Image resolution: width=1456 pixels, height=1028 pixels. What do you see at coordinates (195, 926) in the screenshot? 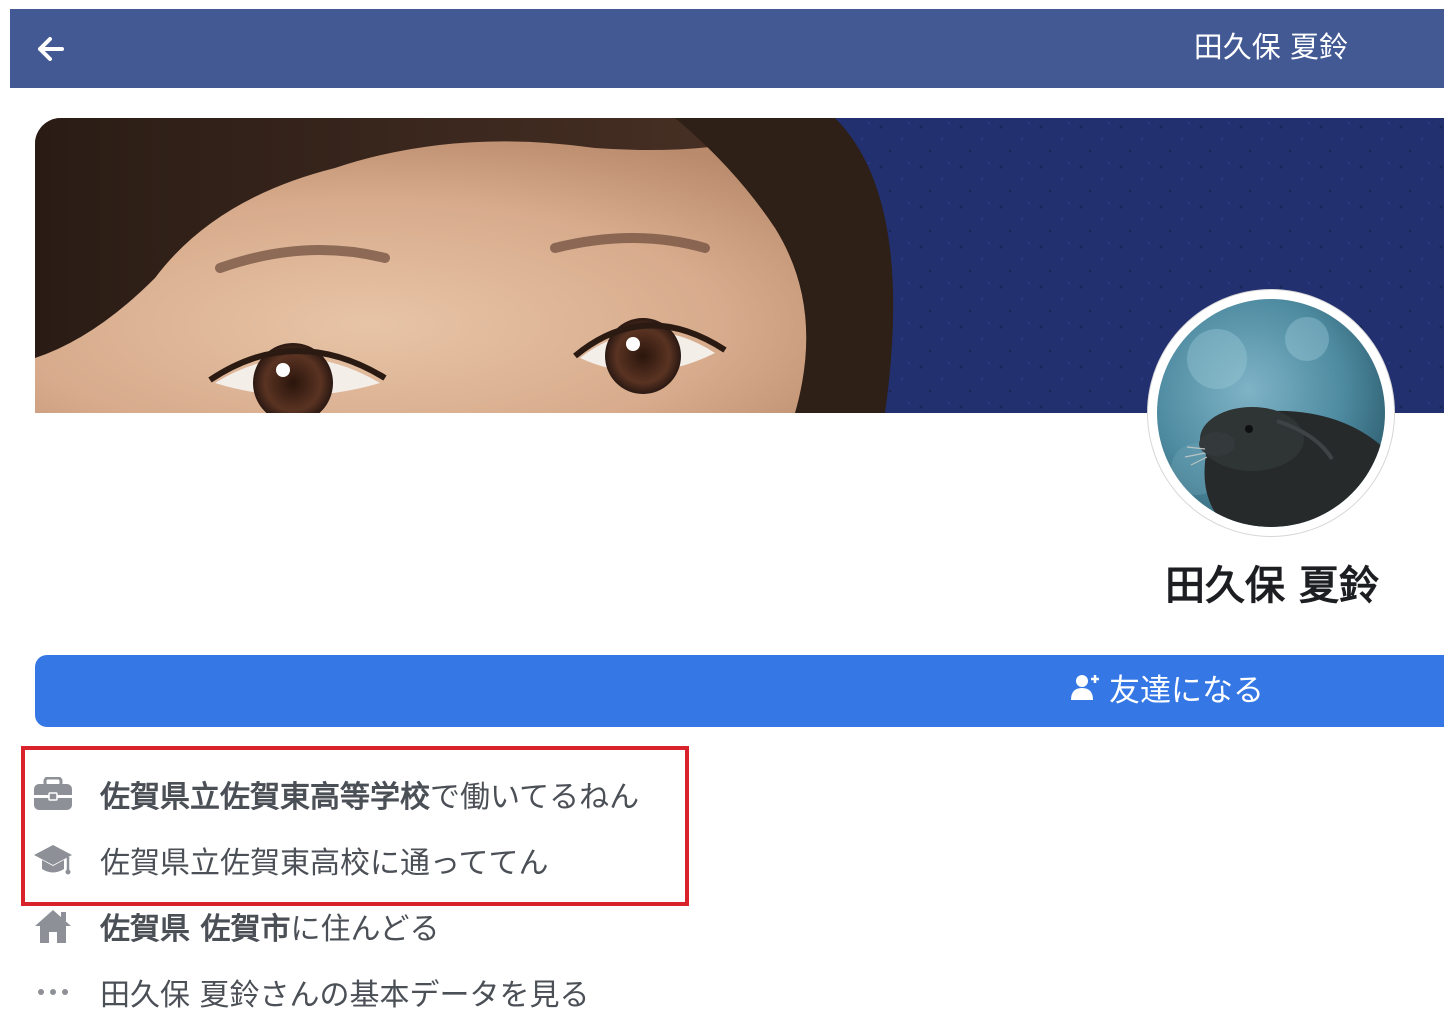
I see `location-space` at bounding box center [195, 926].